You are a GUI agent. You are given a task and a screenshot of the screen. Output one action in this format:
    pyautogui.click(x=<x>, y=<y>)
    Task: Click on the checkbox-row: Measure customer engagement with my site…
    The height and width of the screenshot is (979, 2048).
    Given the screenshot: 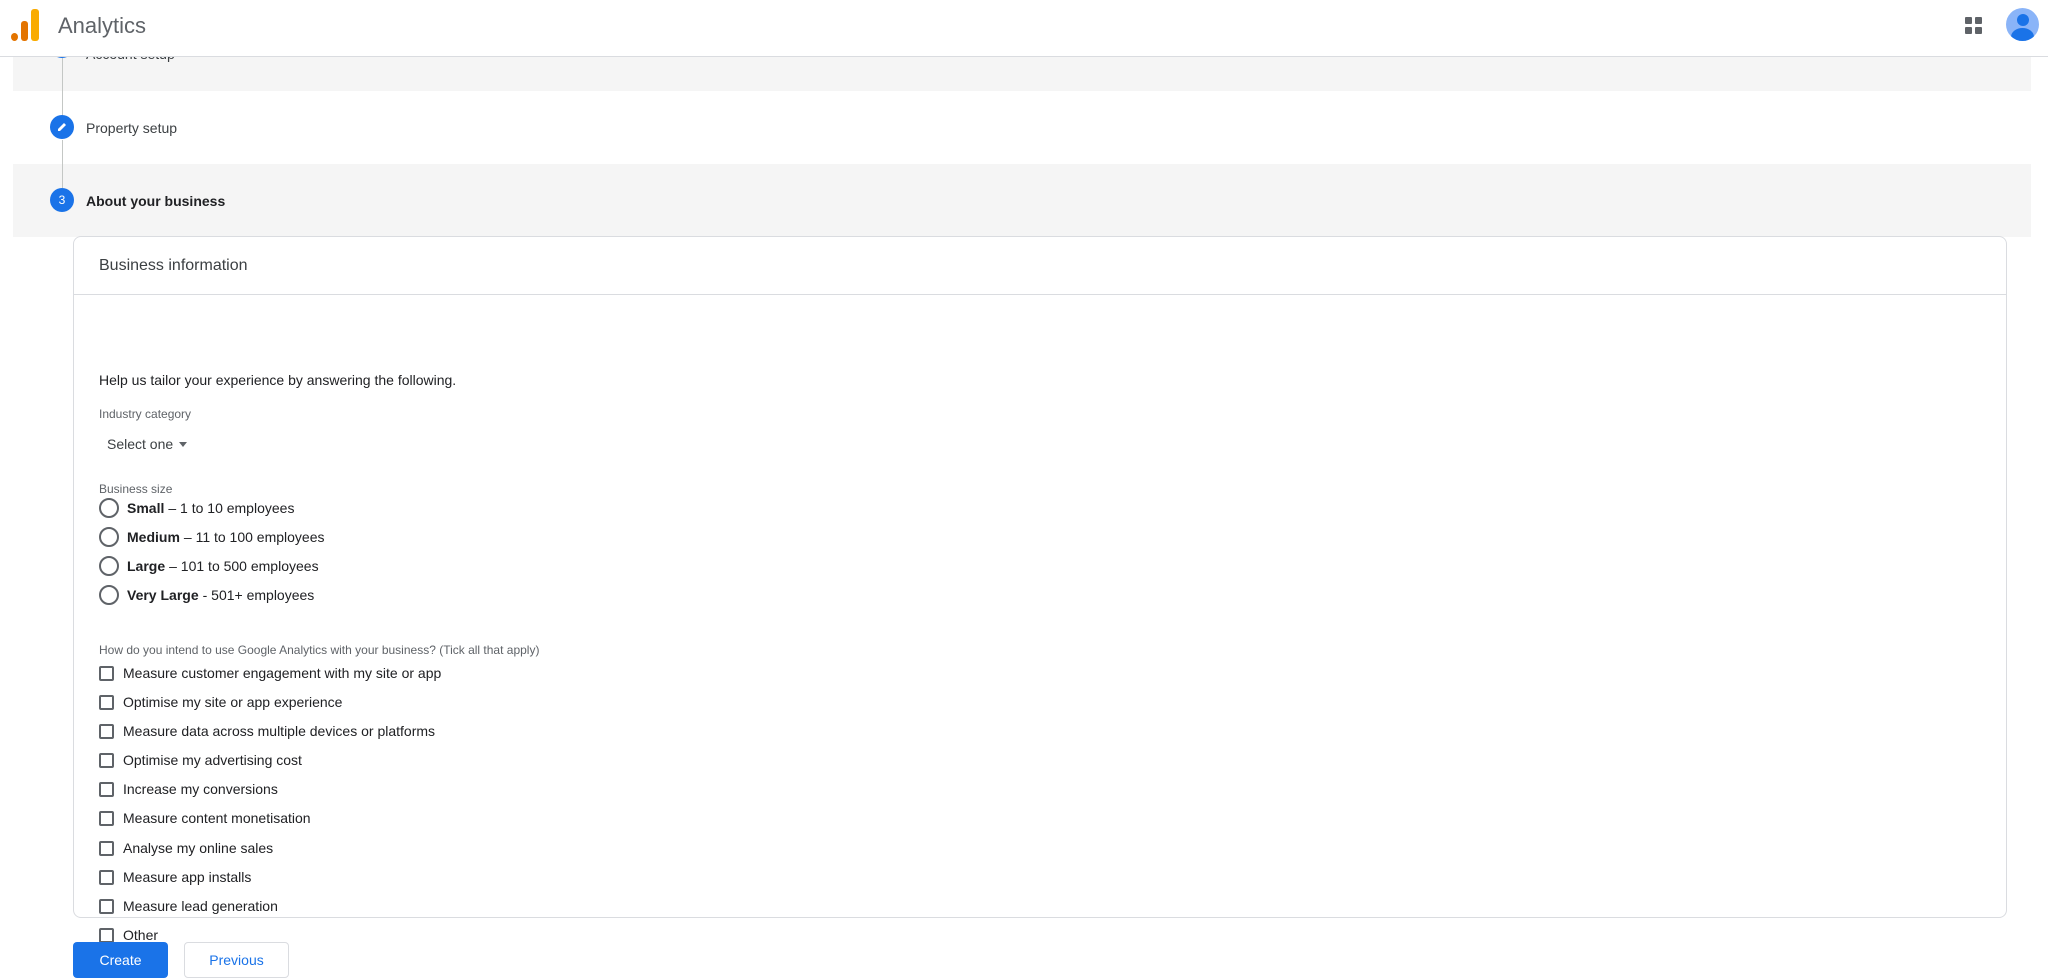 What is the action you would take?
    pyautogui.click(x=270, y=673)
    